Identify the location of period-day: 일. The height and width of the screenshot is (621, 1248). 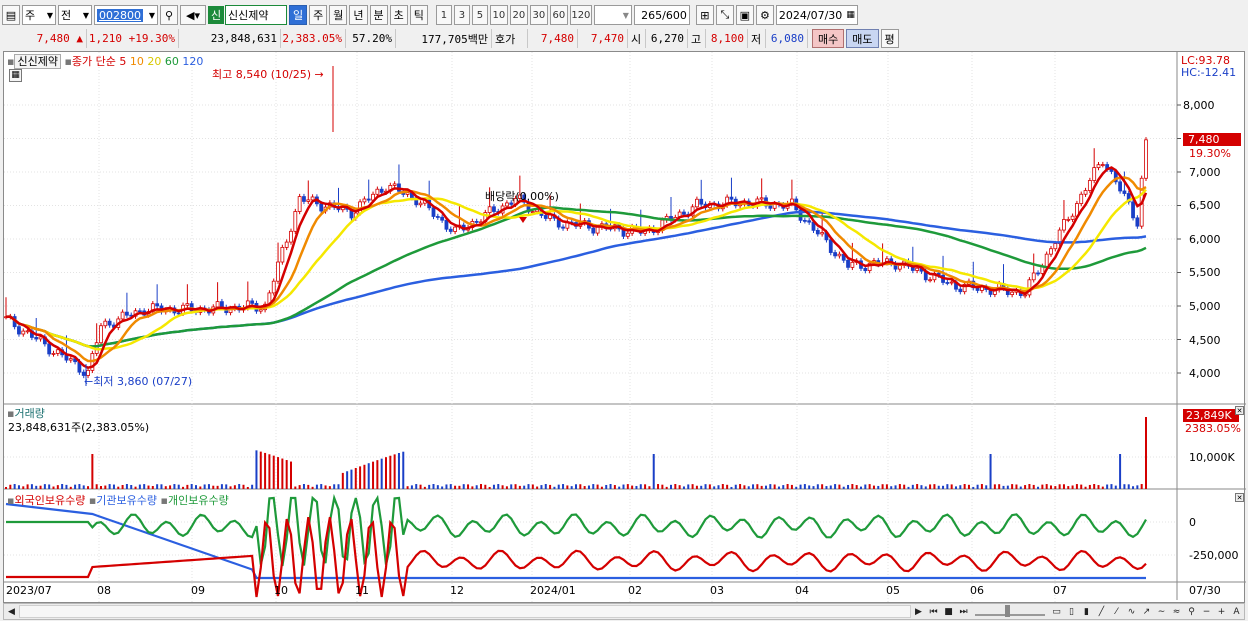
(298, 15).